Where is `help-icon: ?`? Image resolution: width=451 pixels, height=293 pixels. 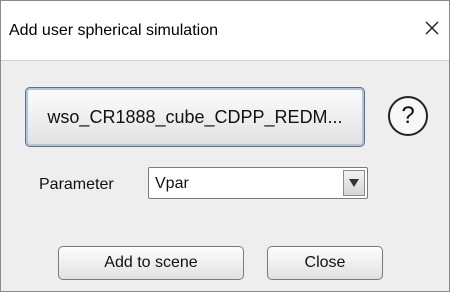
help-icon: ? is located at coordinates (408, 115).